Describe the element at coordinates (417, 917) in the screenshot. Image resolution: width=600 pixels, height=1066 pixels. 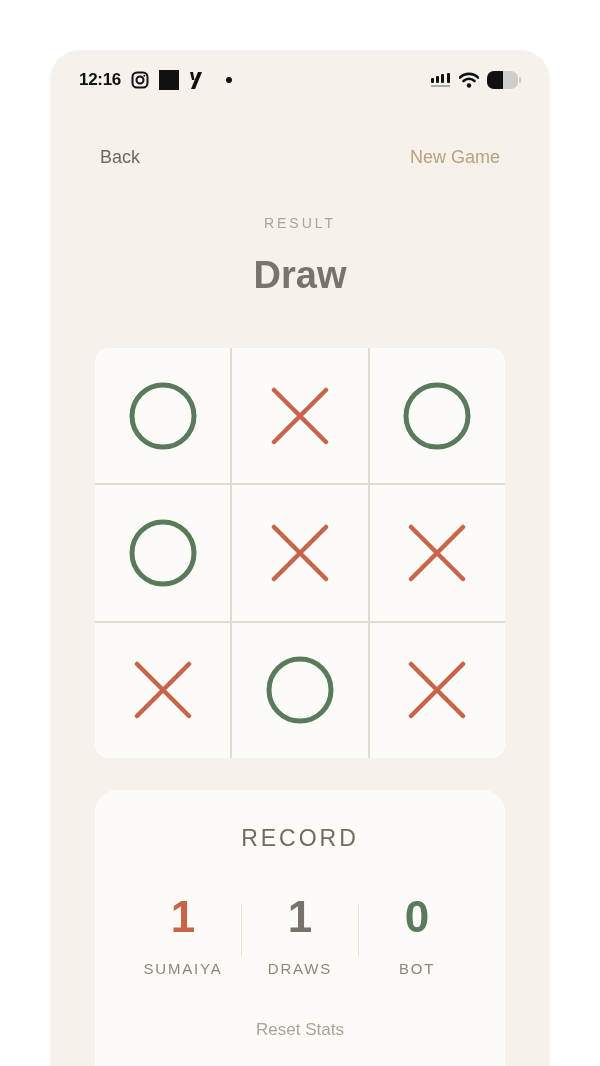
I see `stat-value: 0` at that location.